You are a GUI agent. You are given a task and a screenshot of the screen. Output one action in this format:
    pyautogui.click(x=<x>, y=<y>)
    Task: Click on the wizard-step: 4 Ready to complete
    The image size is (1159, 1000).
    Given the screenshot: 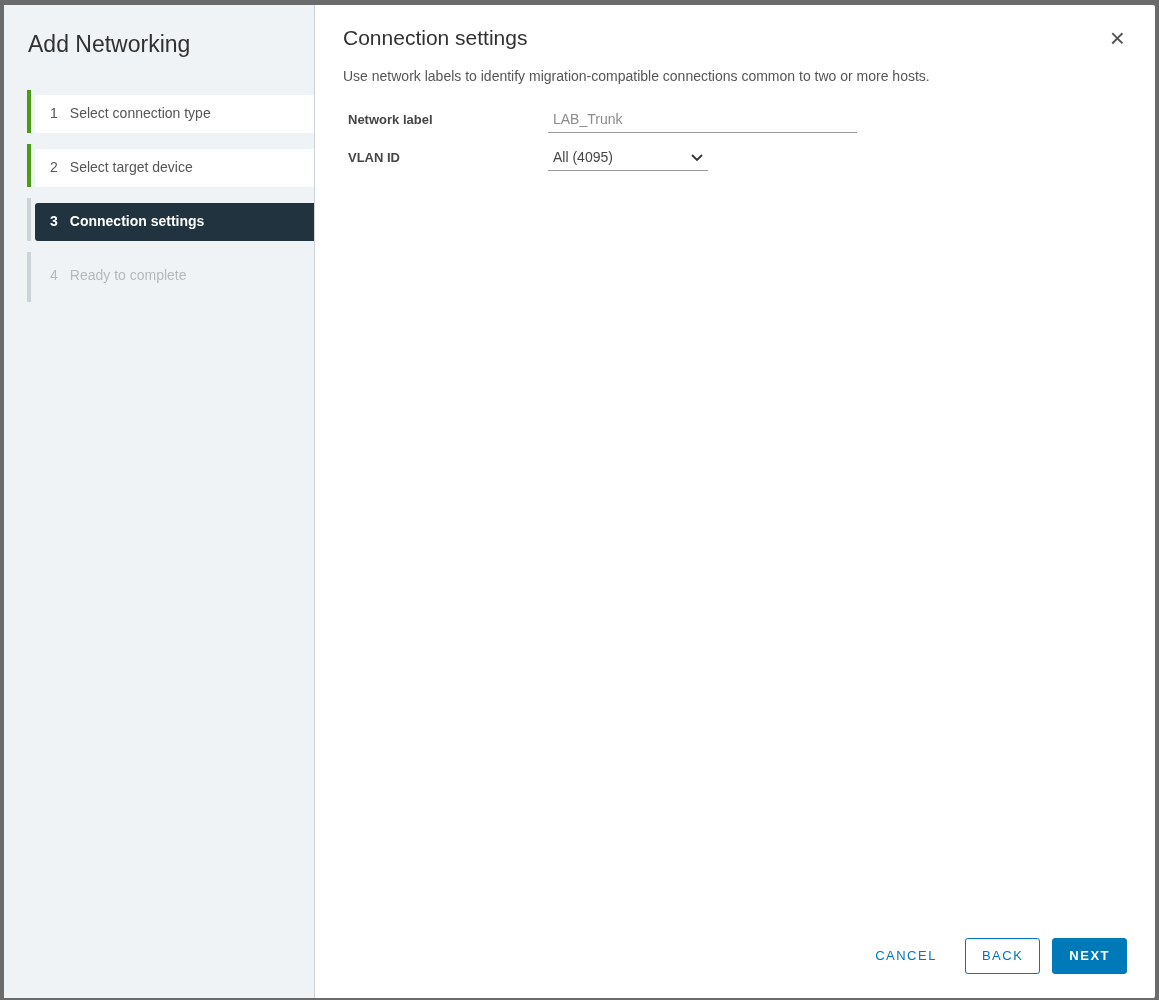 What is the action you would take?
    pyautogui.click(x=174, y=275)
    